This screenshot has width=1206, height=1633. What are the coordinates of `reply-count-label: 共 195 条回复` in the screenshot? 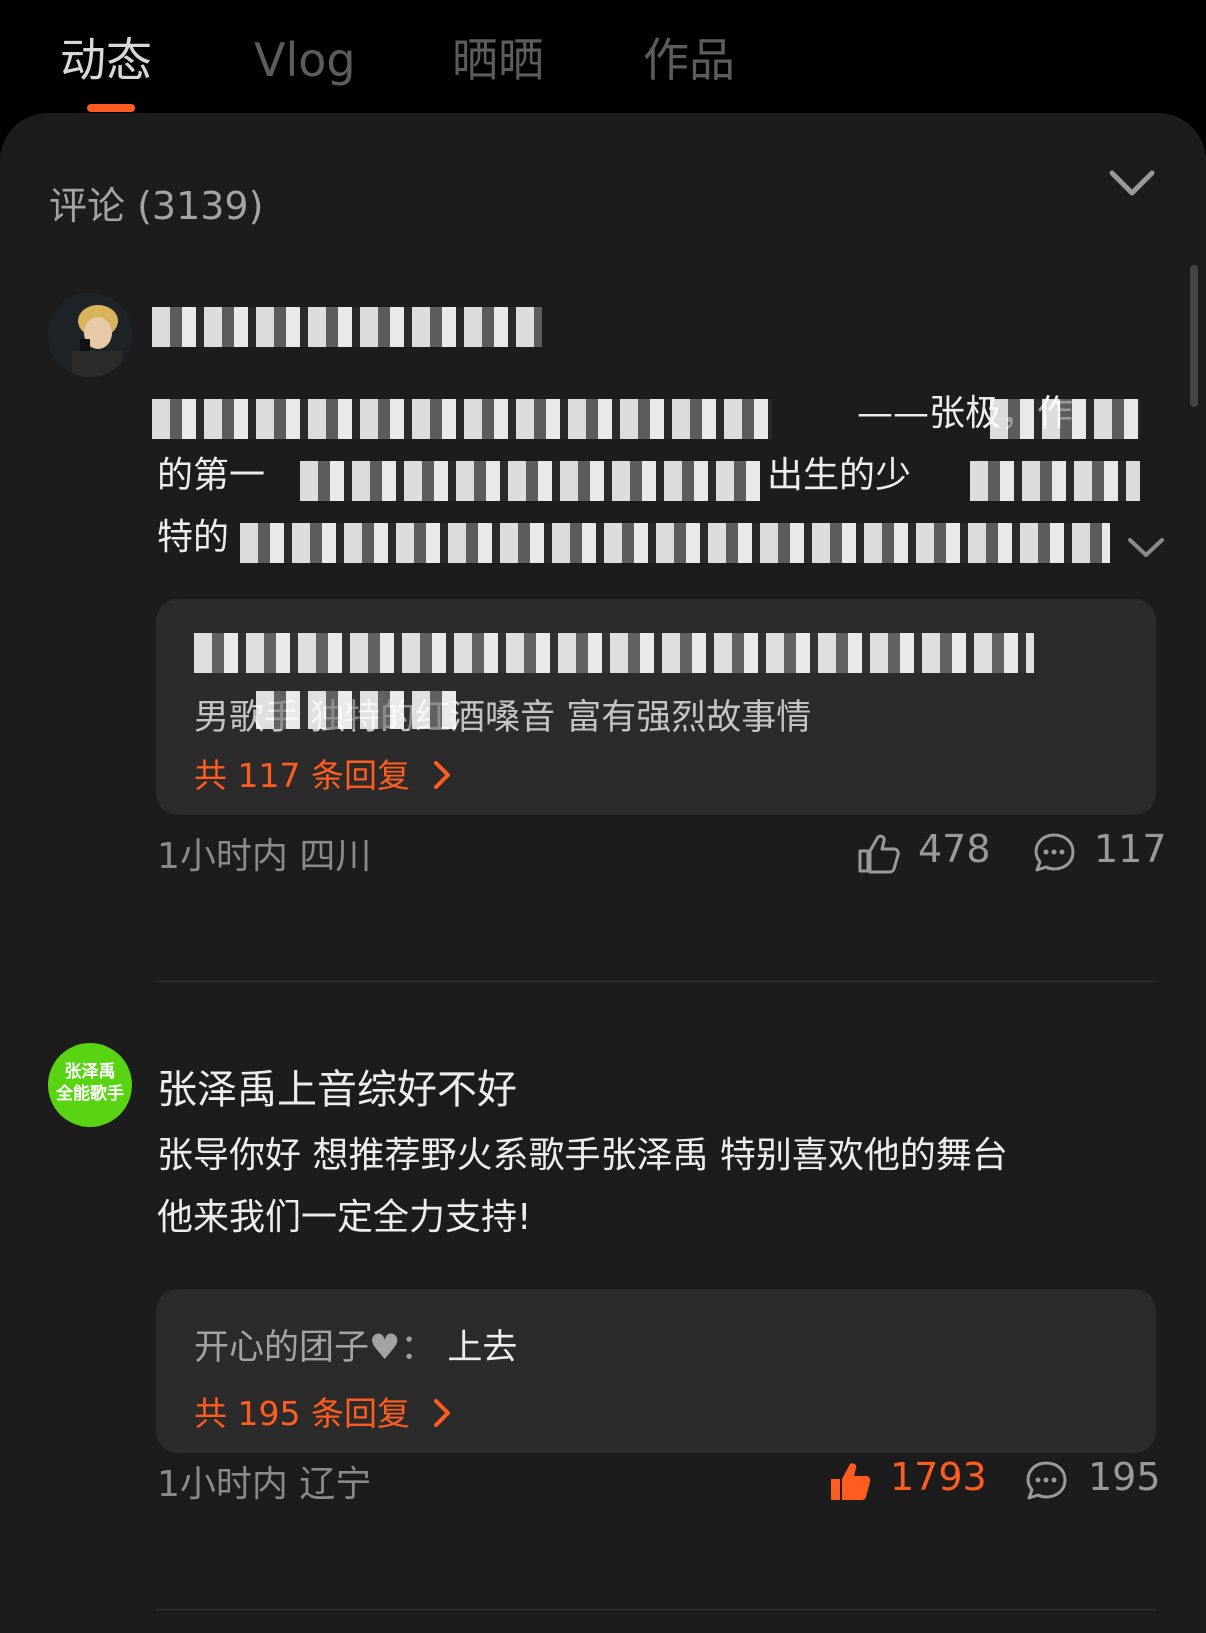 It's located at (302, 1413).